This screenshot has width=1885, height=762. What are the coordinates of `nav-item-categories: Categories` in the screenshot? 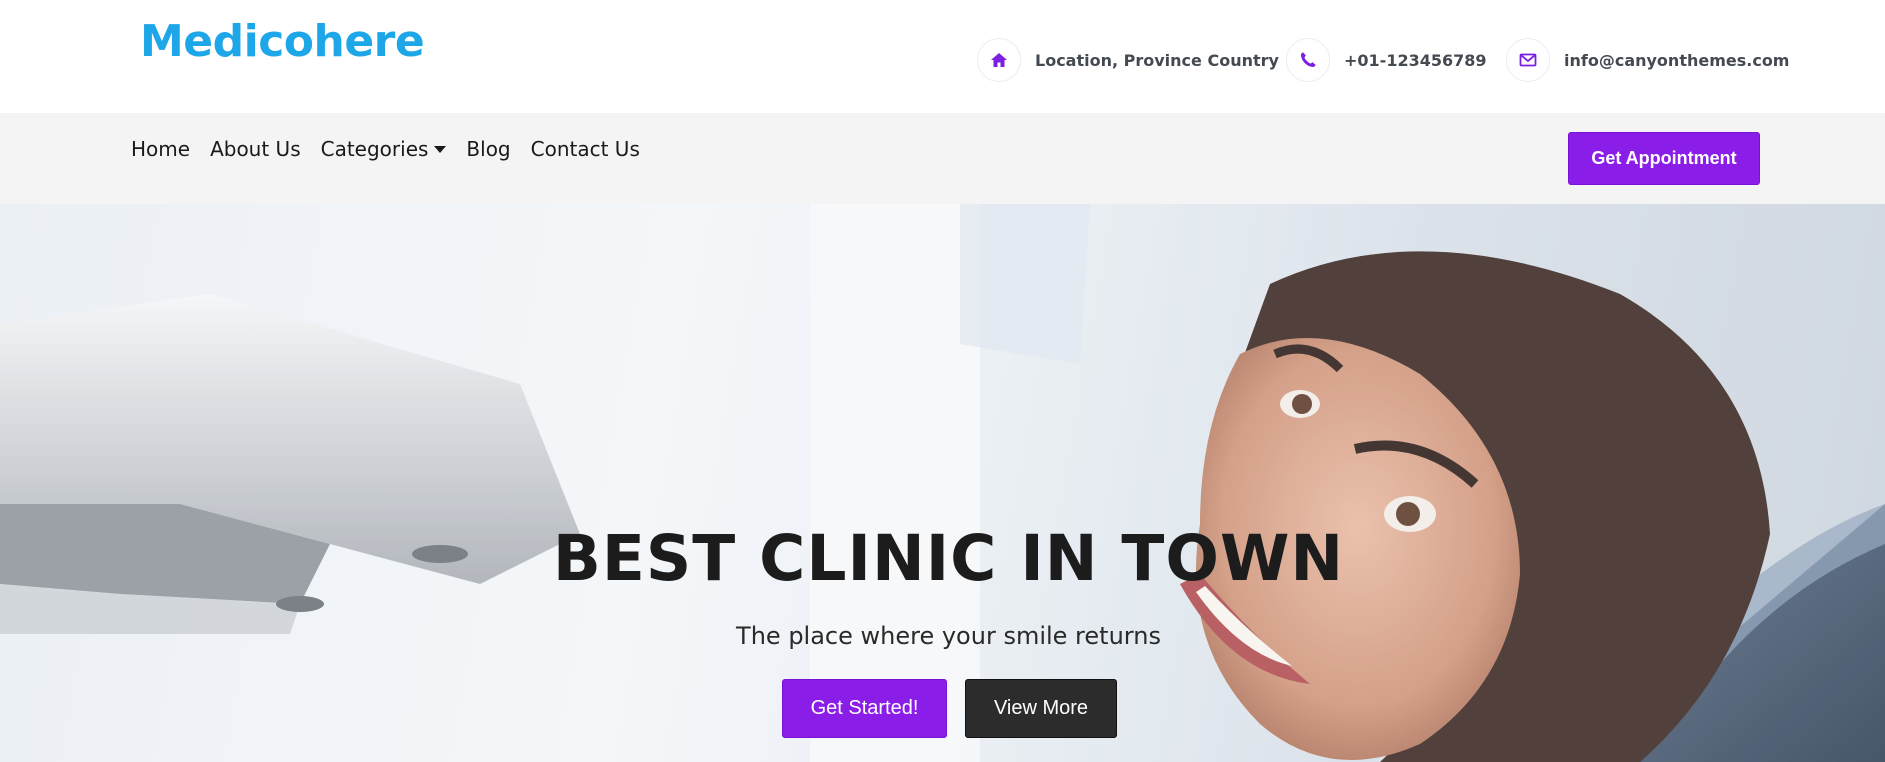 It's located at (384, 149).